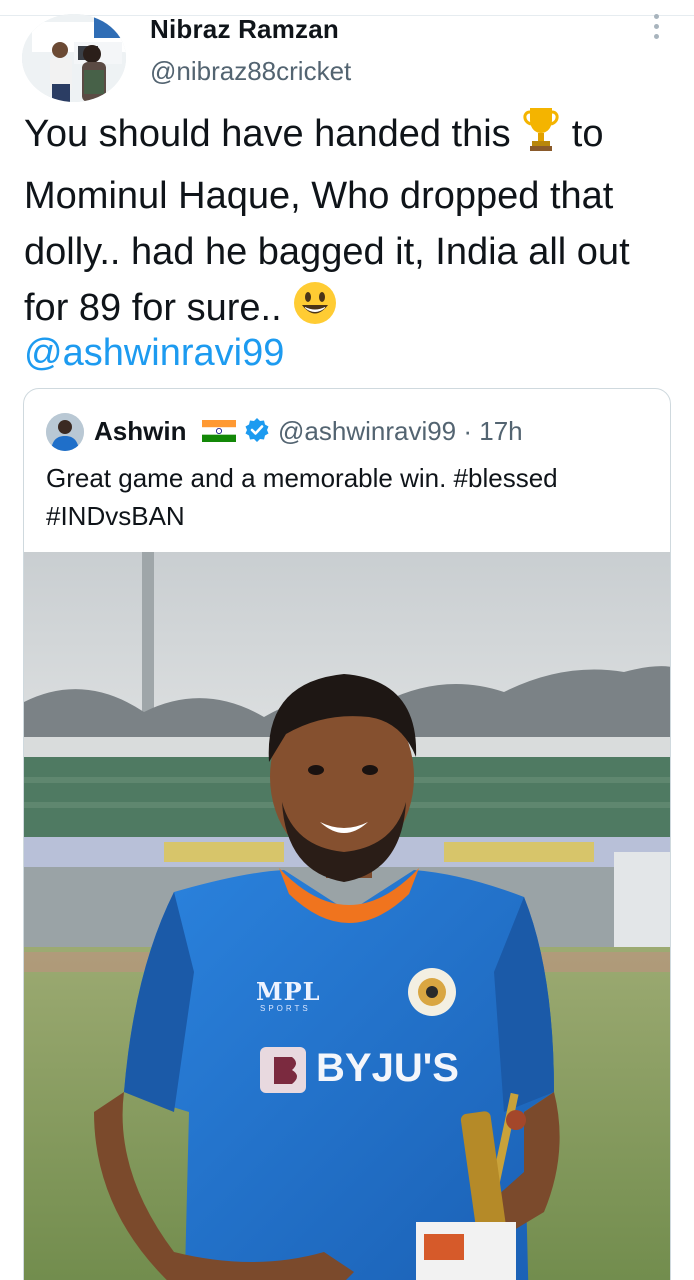 The width and height of the screenshot is (694, 1280). Describe the element at coordinates (285, 1008) in the screenshot. I see `jersey-brand-subtext: SPORTS` at that location.